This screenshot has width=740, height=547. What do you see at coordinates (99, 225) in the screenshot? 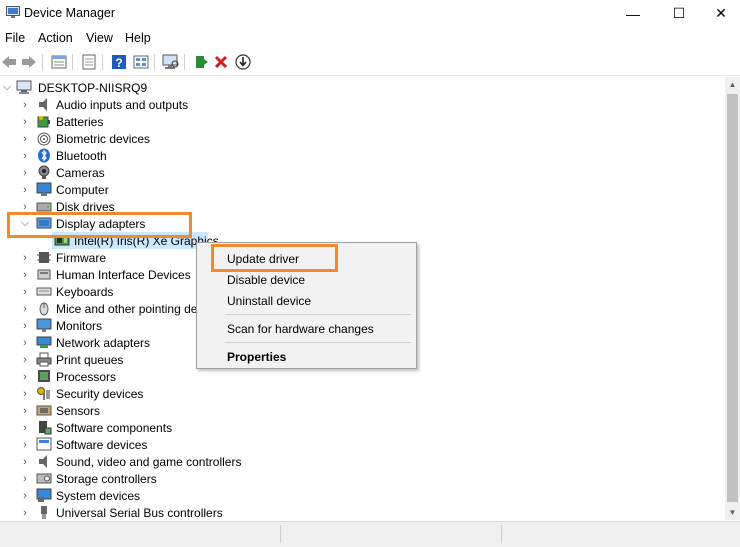
I see `display-adapters-highlight` at bounding box center [99, 225].